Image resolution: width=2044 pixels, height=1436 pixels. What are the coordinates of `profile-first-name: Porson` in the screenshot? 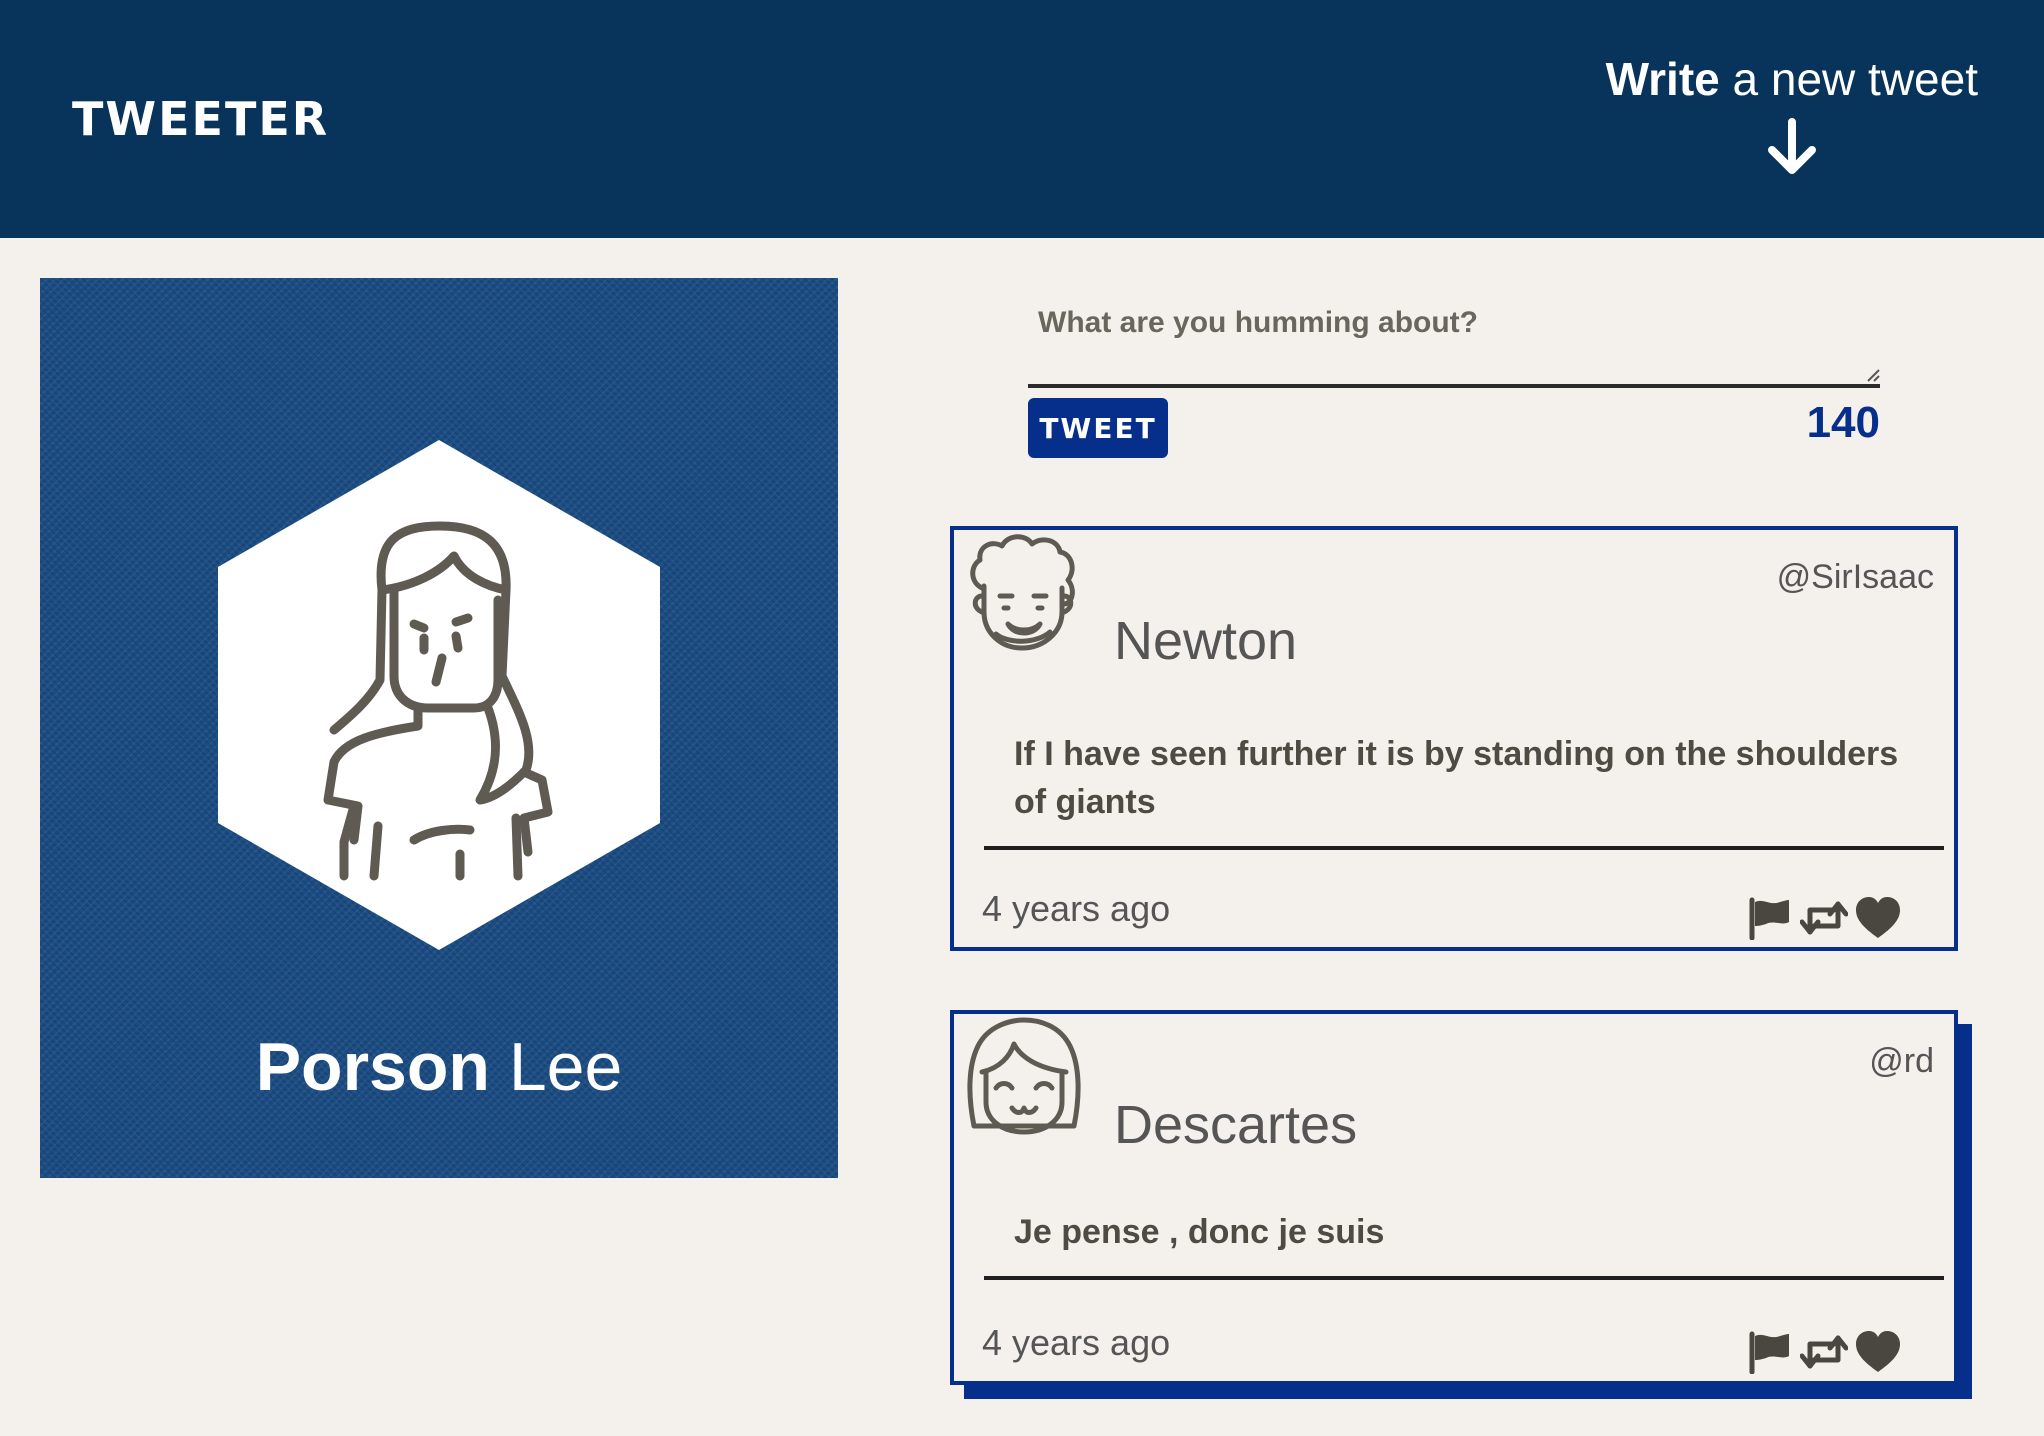 It's located at (372, 1067).